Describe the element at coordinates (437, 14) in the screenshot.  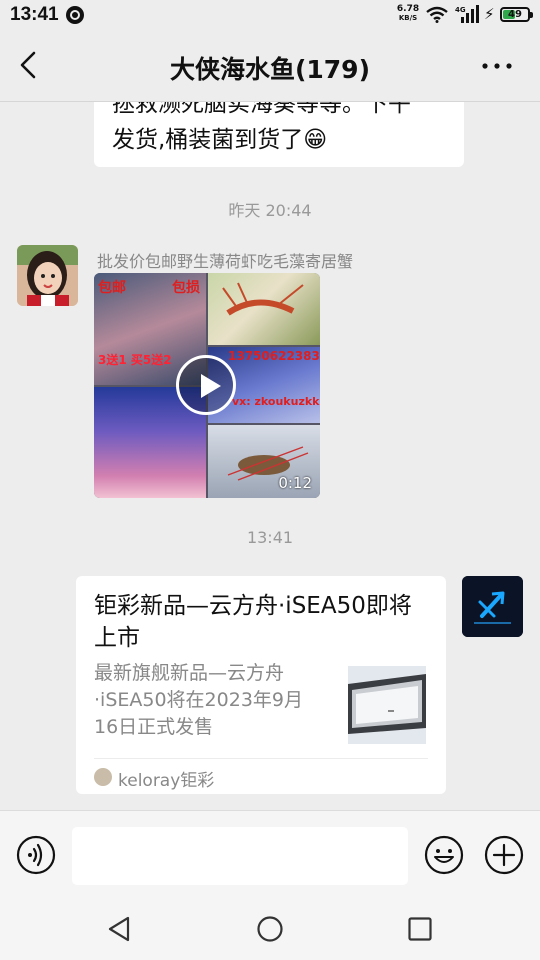
I see `wifi-icon` at that location.